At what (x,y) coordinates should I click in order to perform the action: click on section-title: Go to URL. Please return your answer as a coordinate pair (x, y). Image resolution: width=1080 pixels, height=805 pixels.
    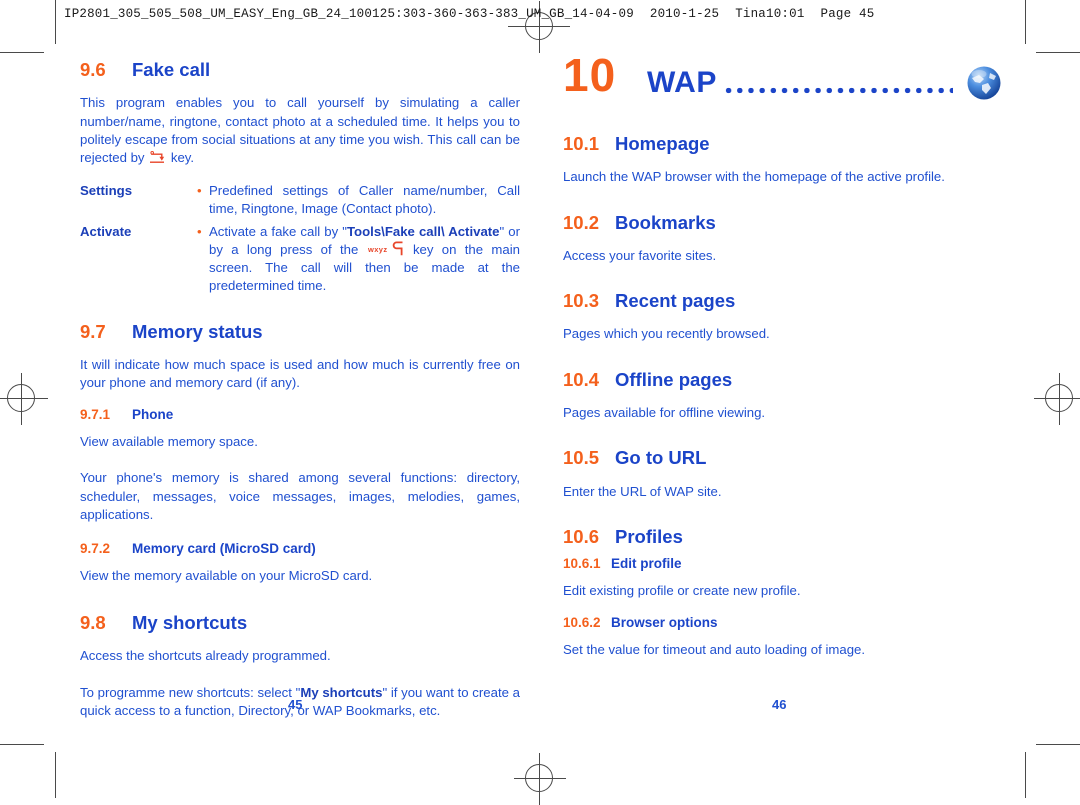
    Looking at the image, I should click on (661, 458).